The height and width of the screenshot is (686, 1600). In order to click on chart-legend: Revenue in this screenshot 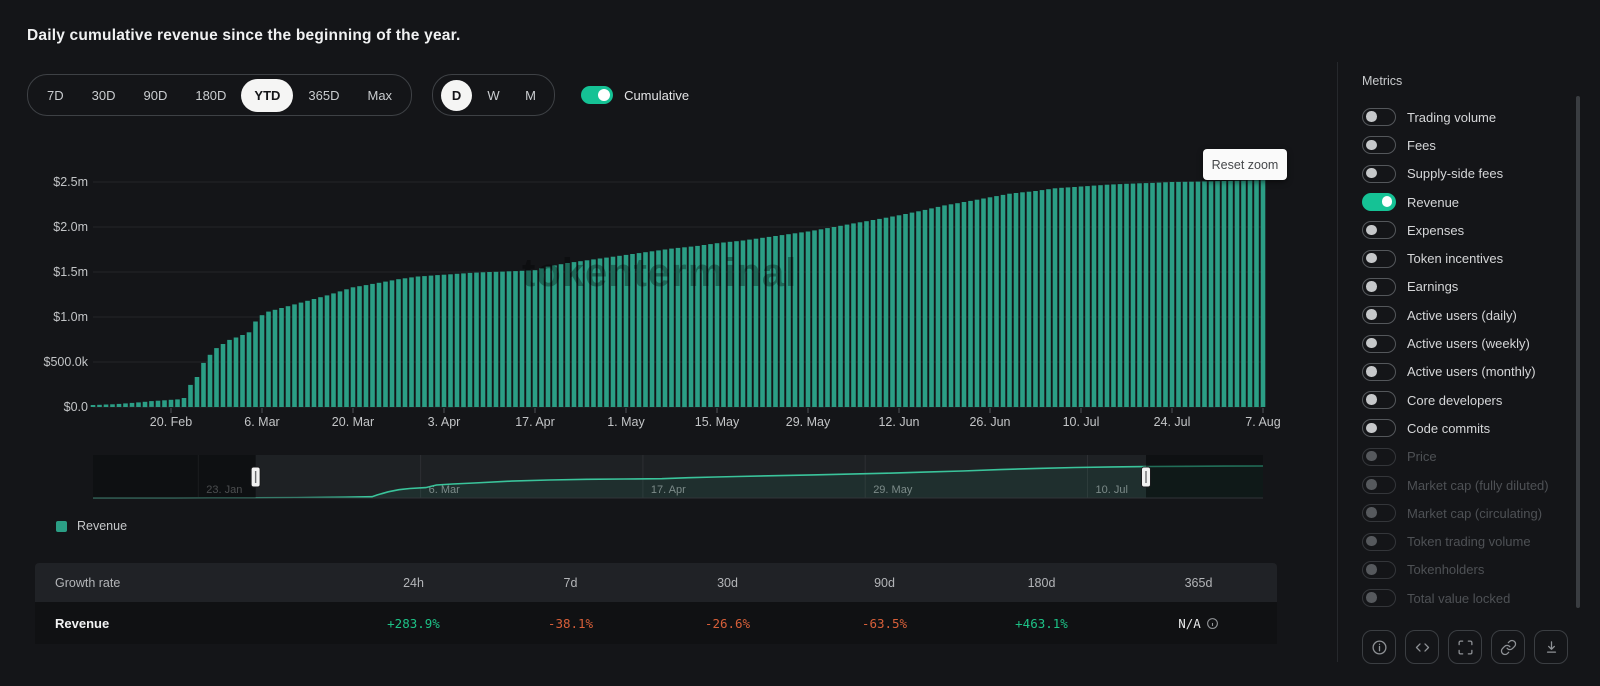, I will do `click(91, 526)`.